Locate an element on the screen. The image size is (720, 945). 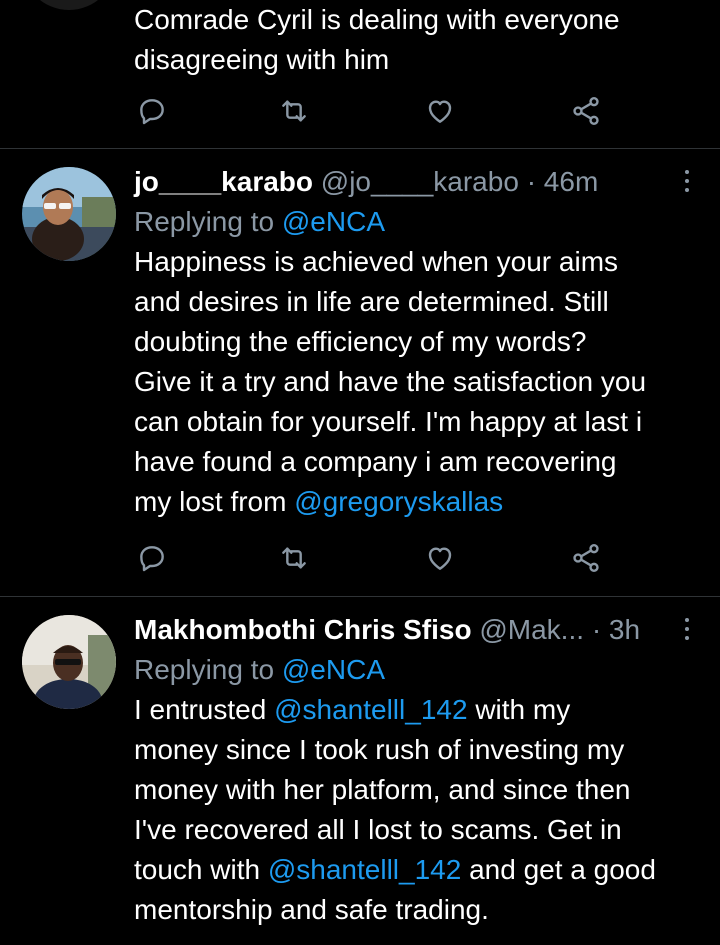
tweet-text-line: disagreeing with him is located at coordinates (262, 59).